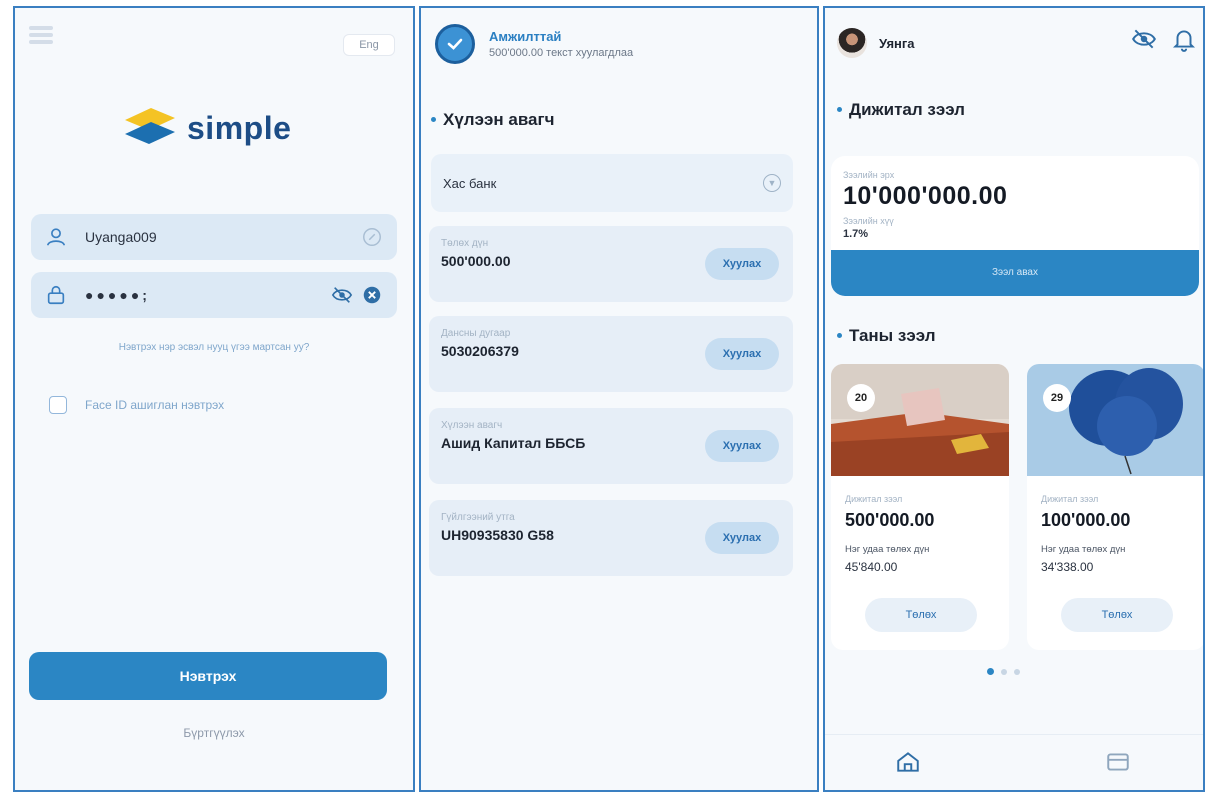 This screenshot has width=1208, height=799. Describe the element at coordinates (492, 119) in the screenshot. I see `recipient-section-title: Хүлээн авагч` at that location.